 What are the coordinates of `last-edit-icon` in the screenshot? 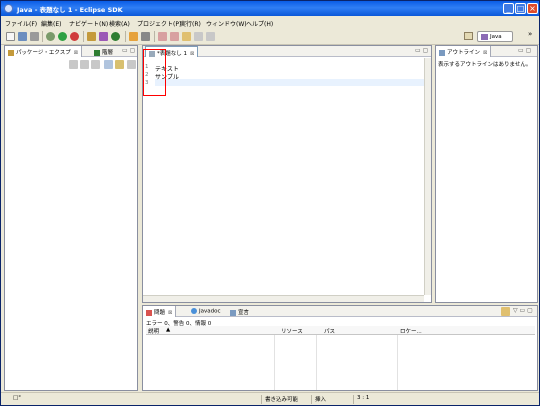 It's located at (186, 36).